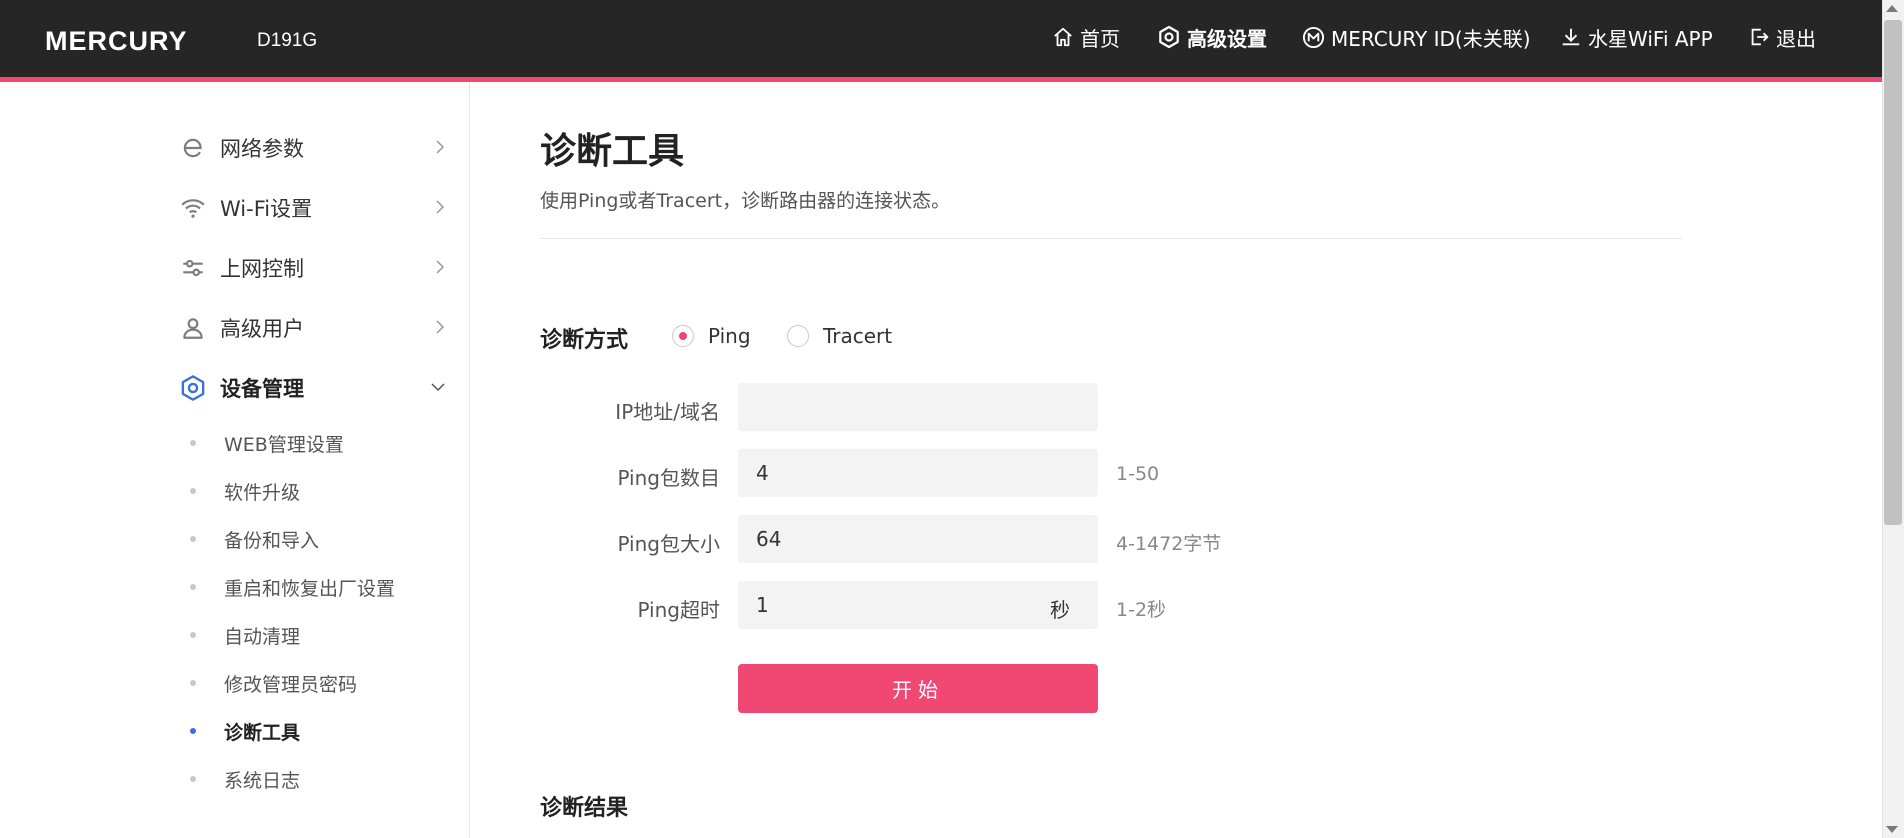 The width and height of the screenshot is (1904, 838). I want to click on nav-app-download: 水星WiFi APP, so click(1636, 37).